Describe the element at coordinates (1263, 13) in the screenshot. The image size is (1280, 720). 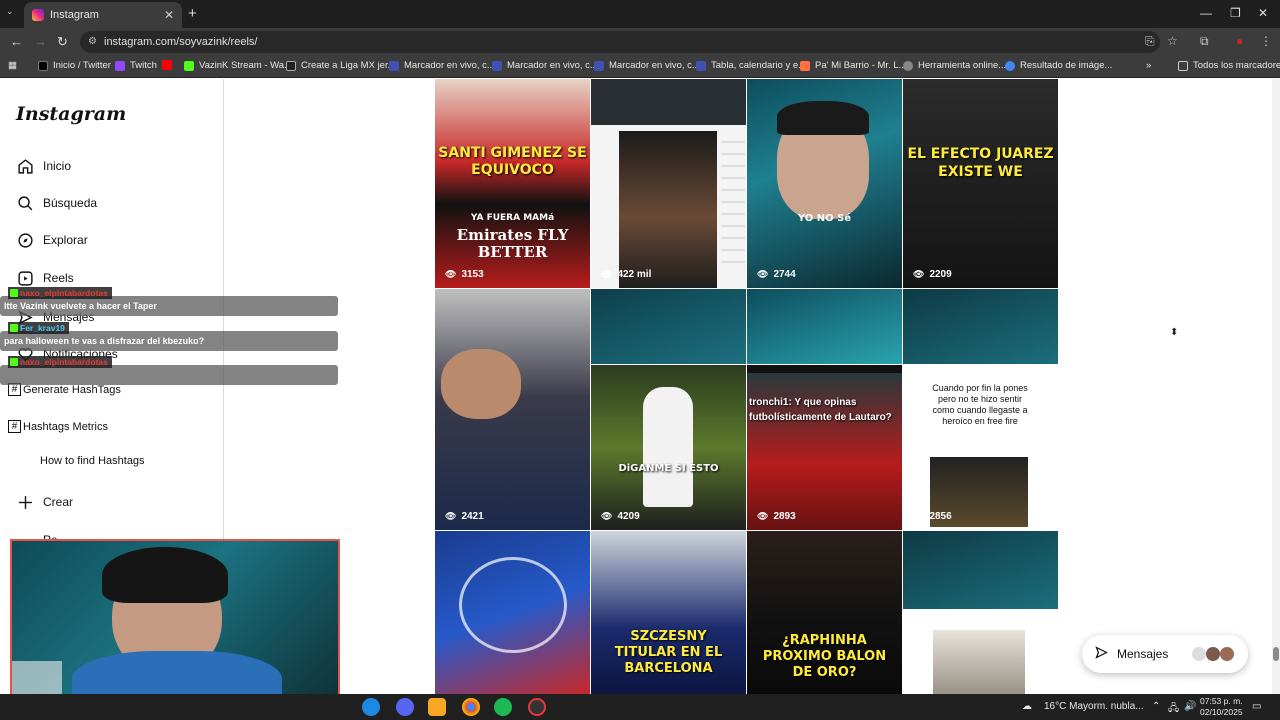
I see `close-window-icon: ✕` at that location.